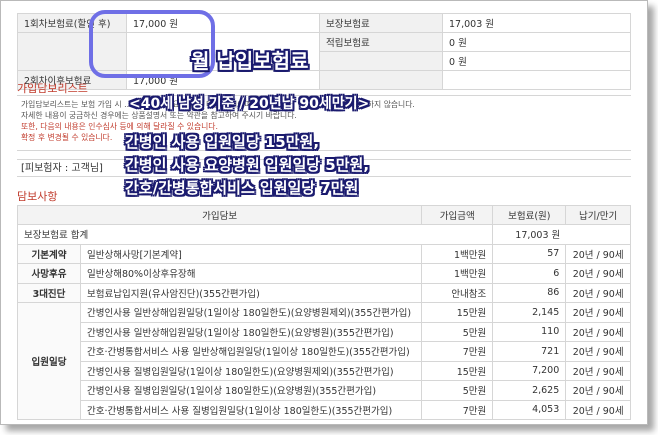 The width and height of the screenshot is (658, 435). Describe the element at coordinates (381, 80) in the screenshot. I see `empty-label` at that location.